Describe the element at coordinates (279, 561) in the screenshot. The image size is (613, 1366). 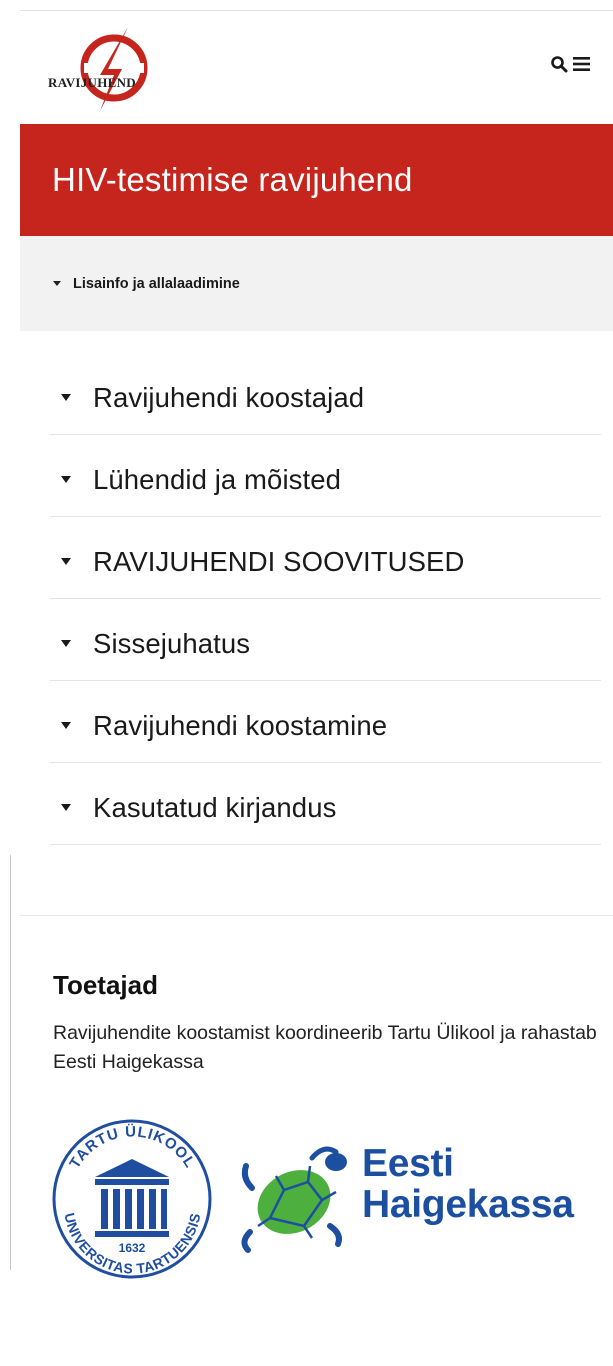
I see `toc-item-label: RAVIJUHENDI SOOVITUSED` at that location.